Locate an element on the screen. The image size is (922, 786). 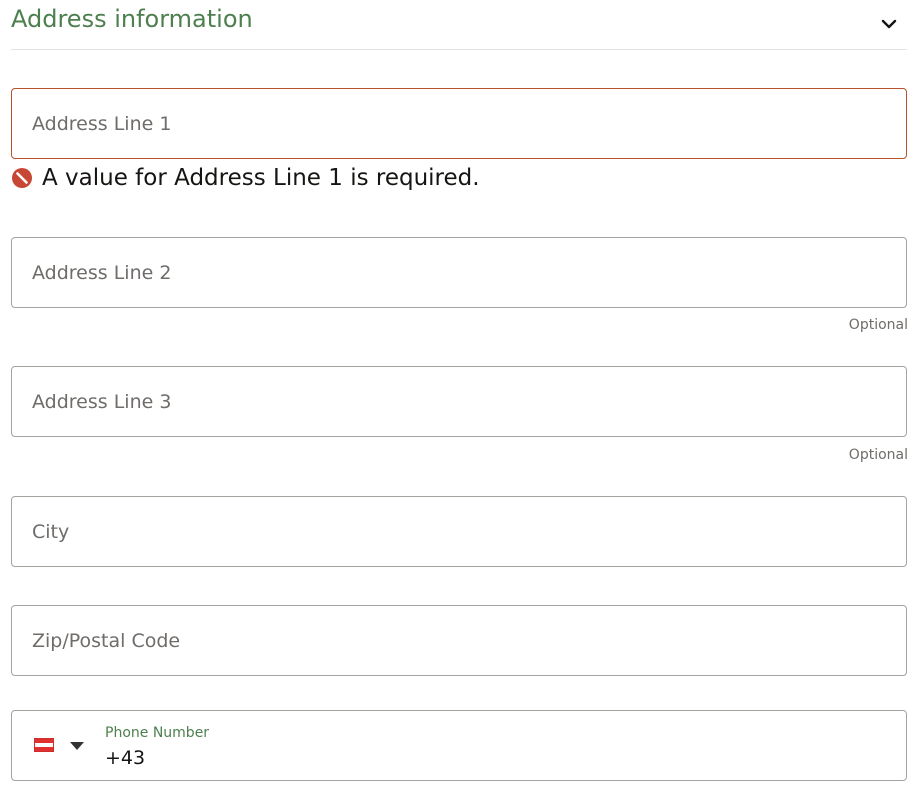
address-line-3-optional-hint: Optional is located at coordinates (878, 455).